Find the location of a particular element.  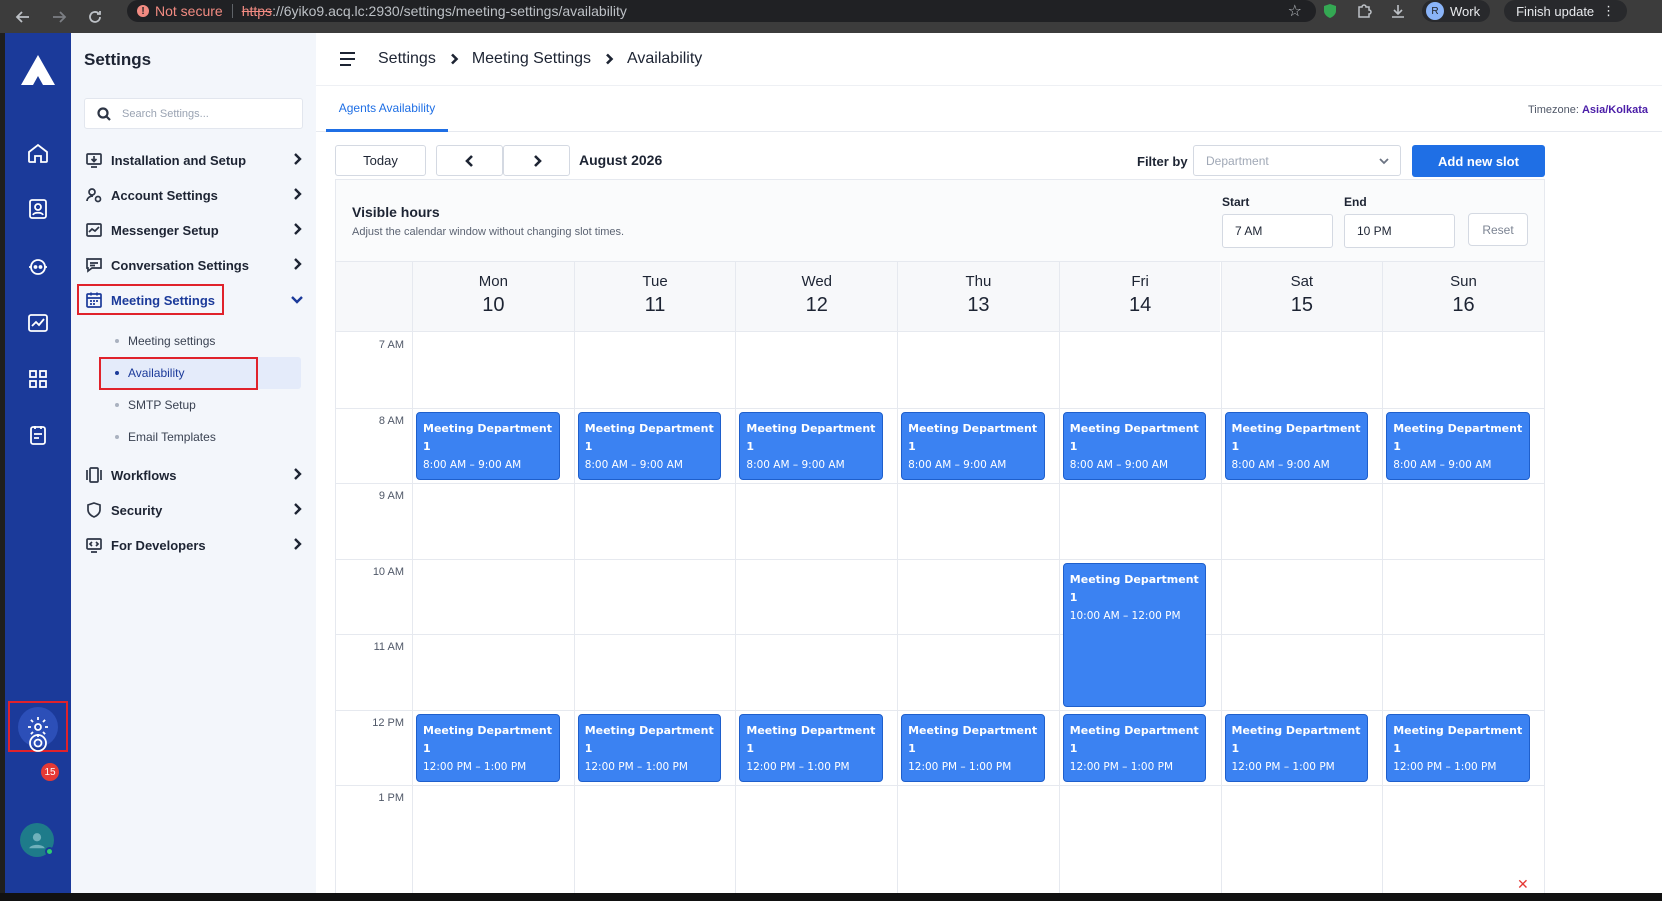

reset-button: Reset is located at coordinates (1498, 229).